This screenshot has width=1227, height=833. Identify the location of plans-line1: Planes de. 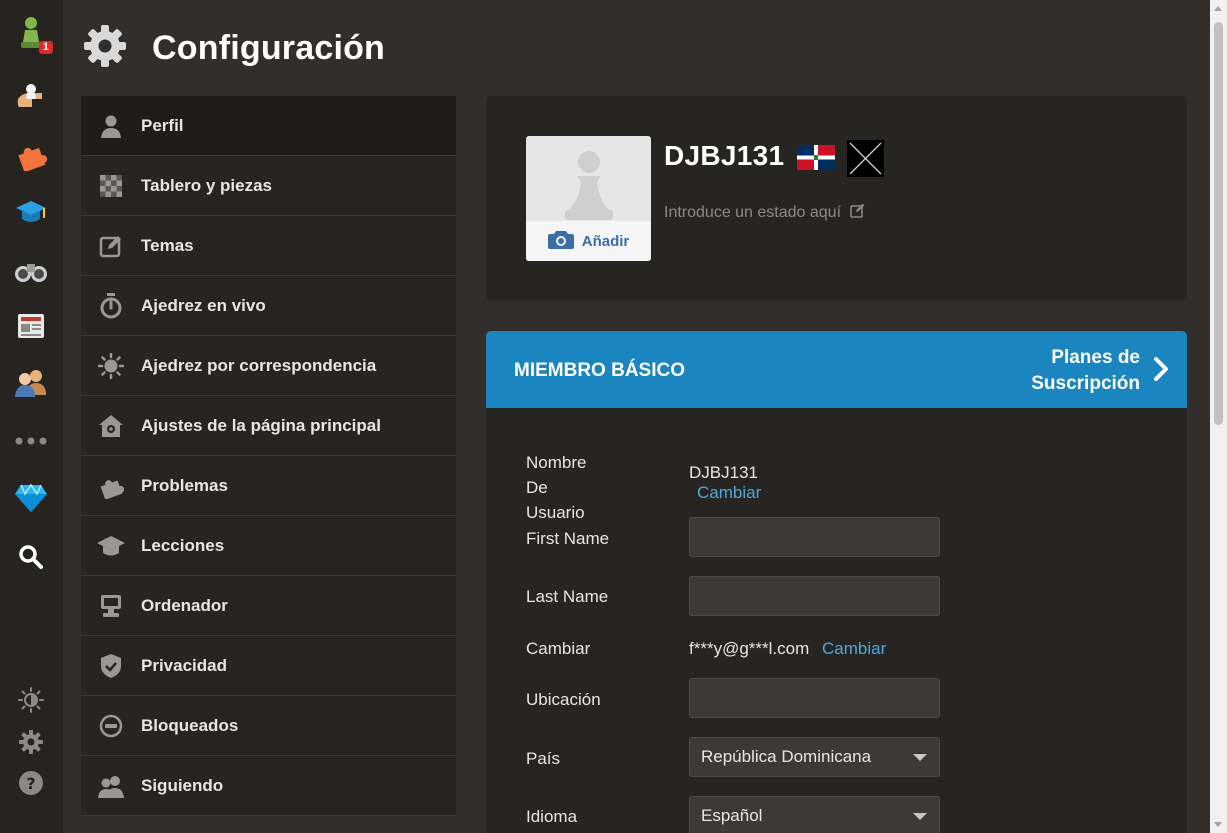
(1095, 357).